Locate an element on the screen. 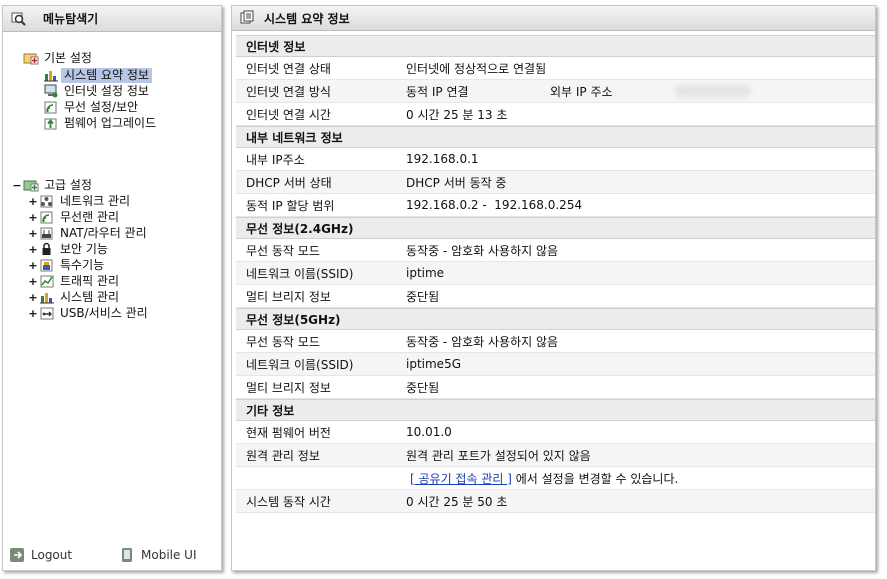  section-etc: 기타 정보 is located at coordinates (555, 410).